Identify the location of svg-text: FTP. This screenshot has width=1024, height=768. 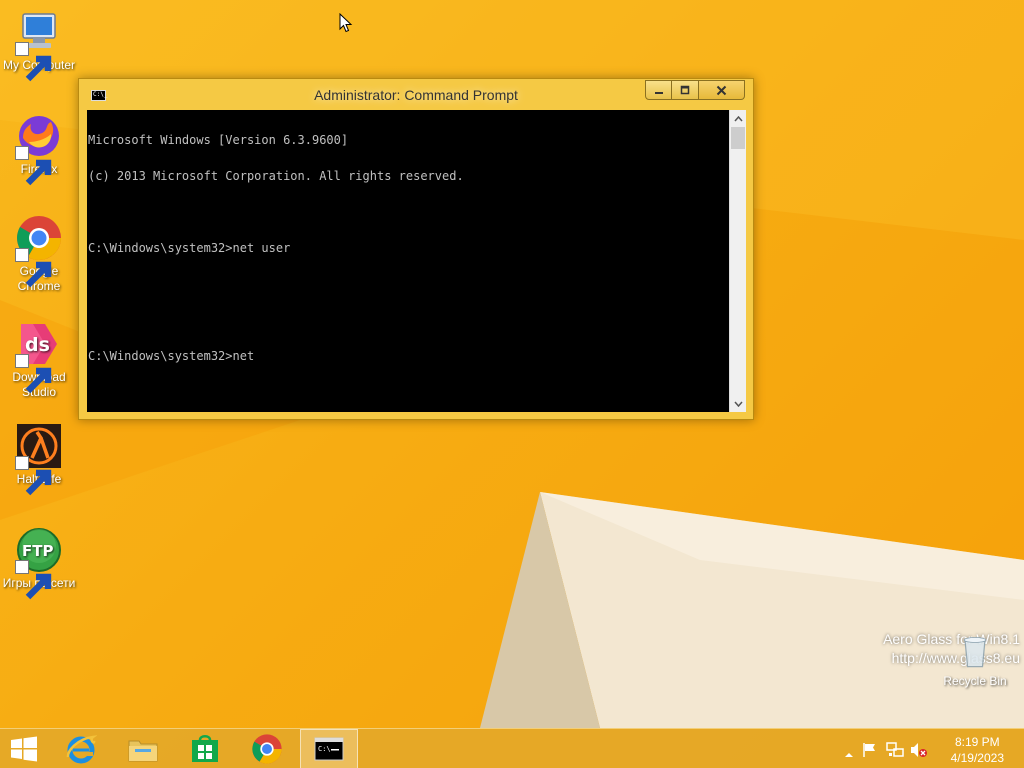
(37, 551).